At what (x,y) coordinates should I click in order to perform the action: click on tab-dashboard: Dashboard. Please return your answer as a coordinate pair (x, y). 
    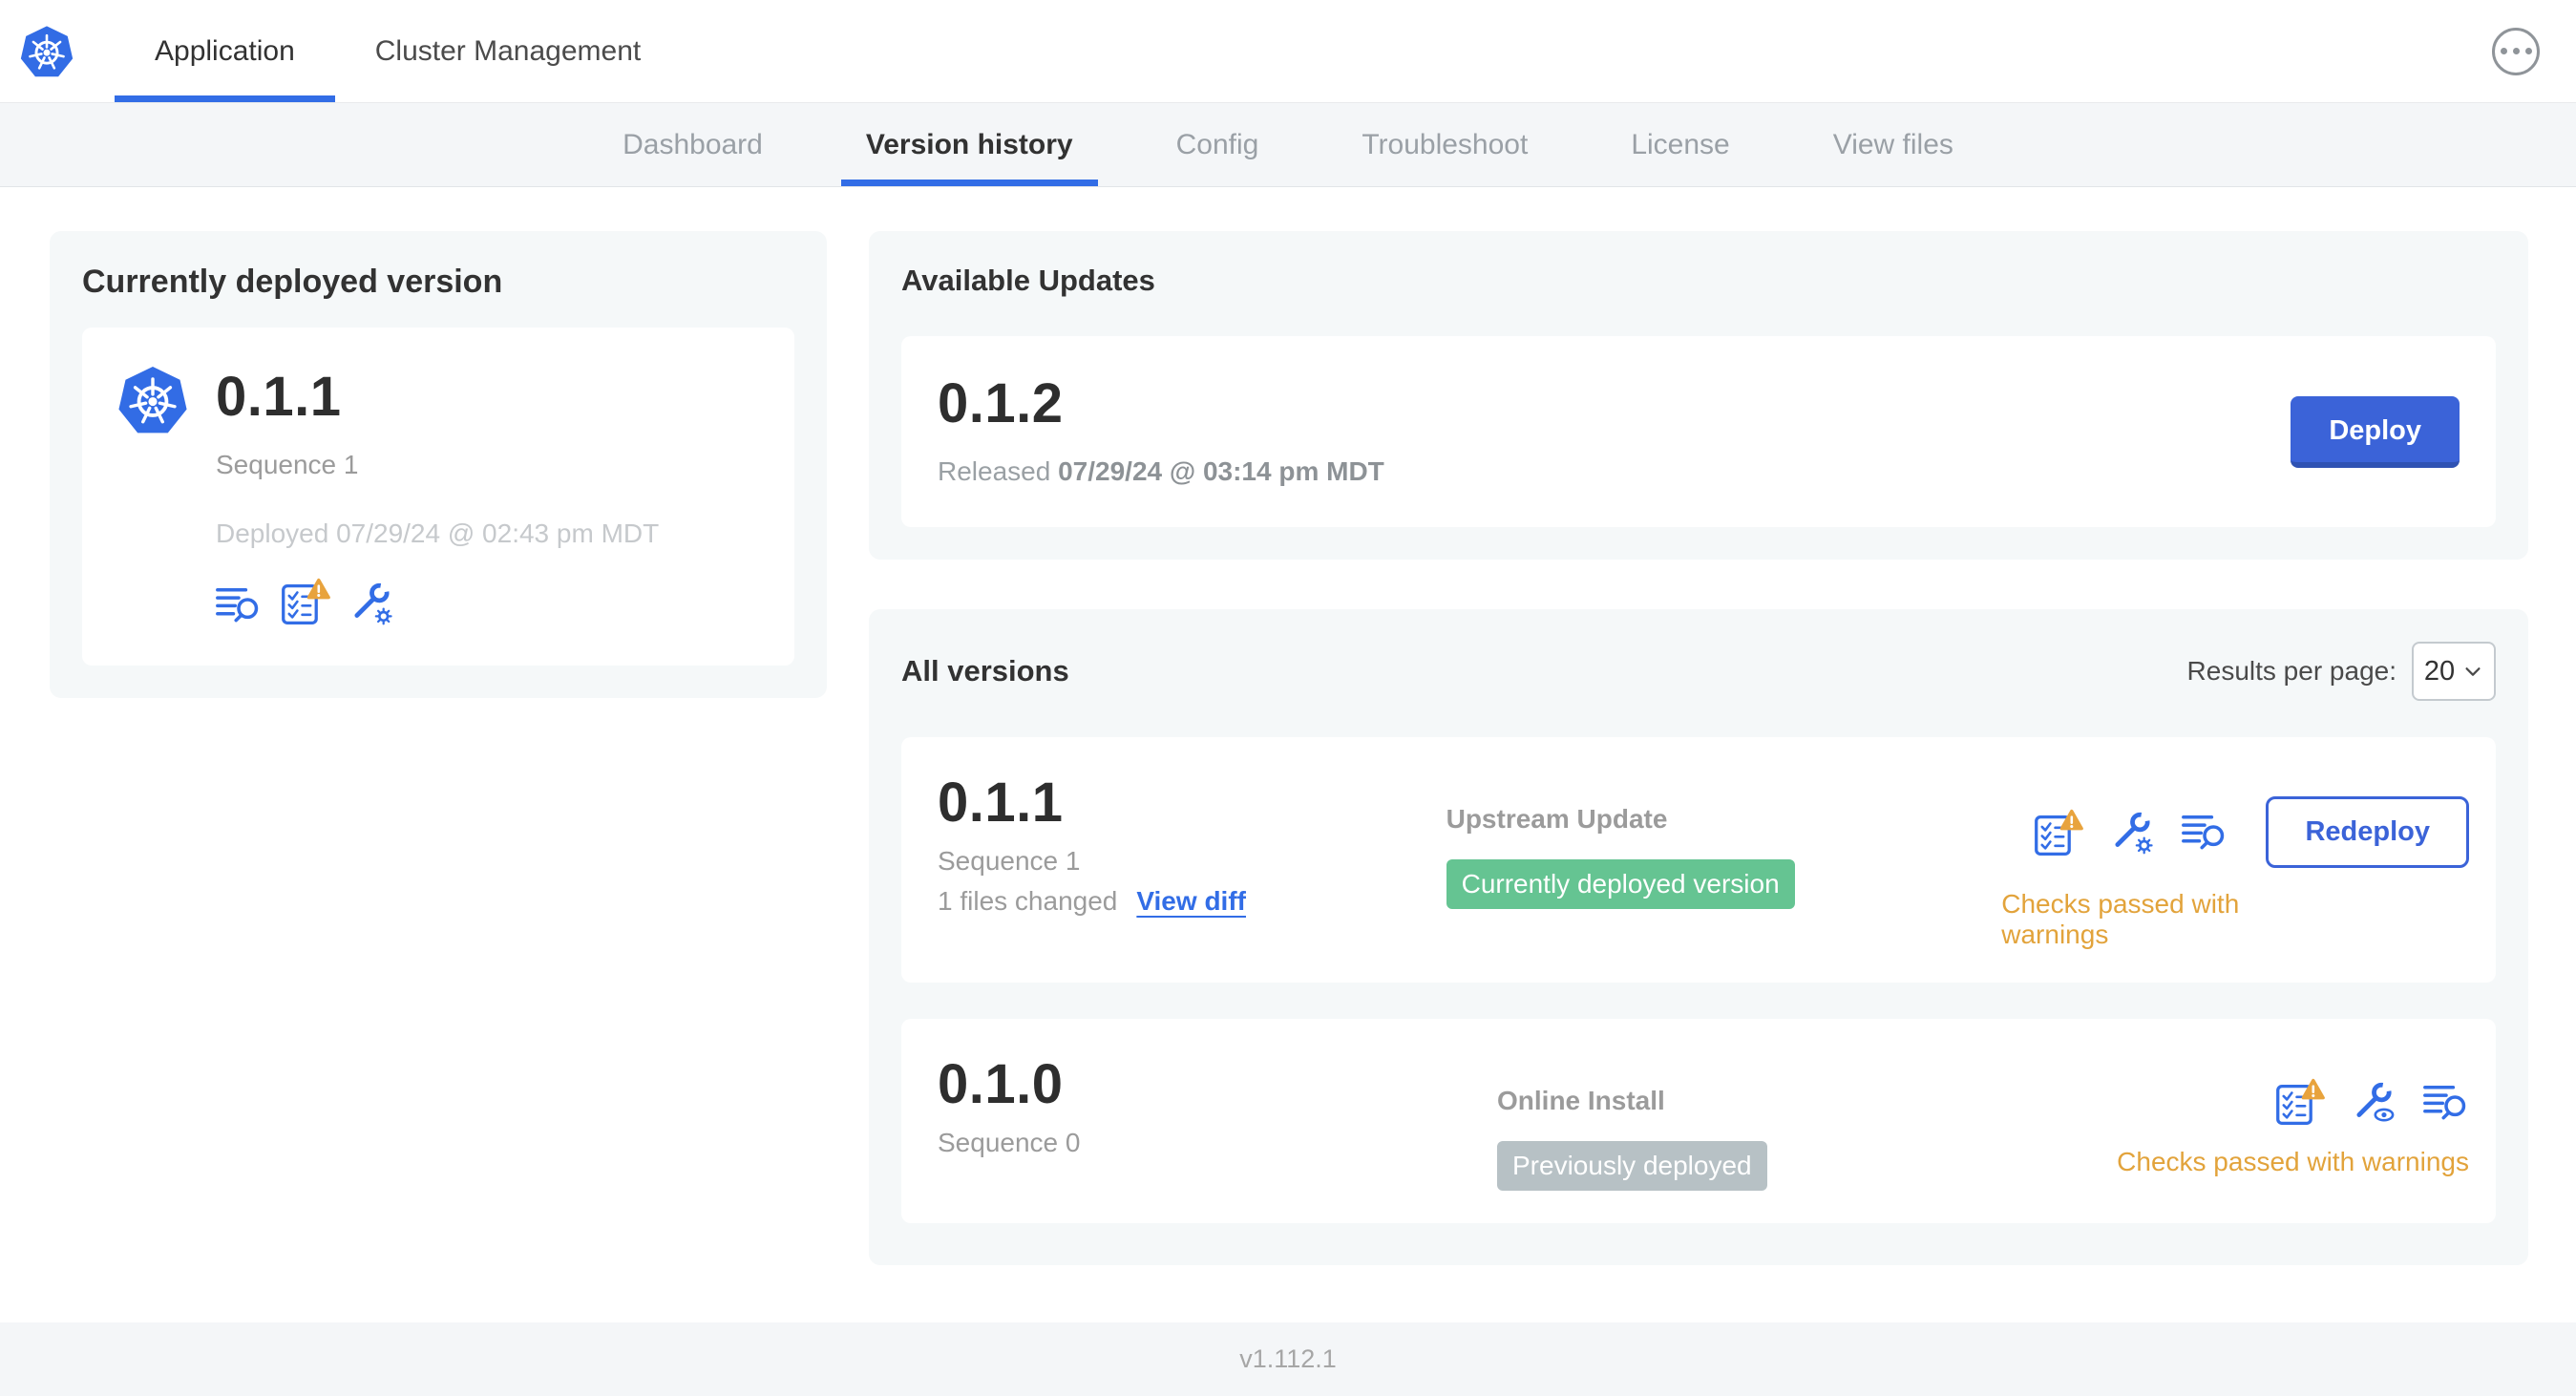
    Looking at the image, I should click on (692, 144).